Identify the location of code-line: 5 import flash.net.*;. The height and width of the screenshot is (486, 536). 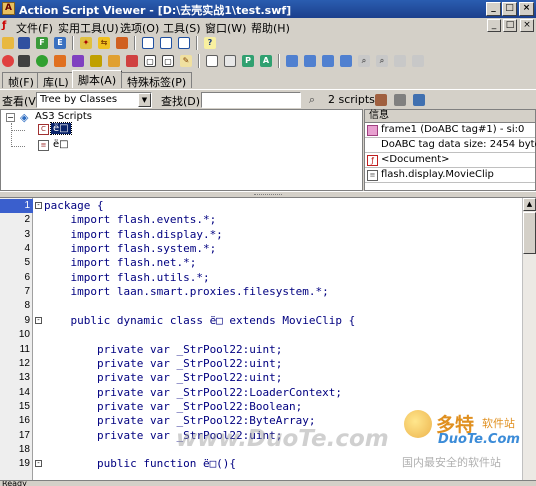
(261, 263).